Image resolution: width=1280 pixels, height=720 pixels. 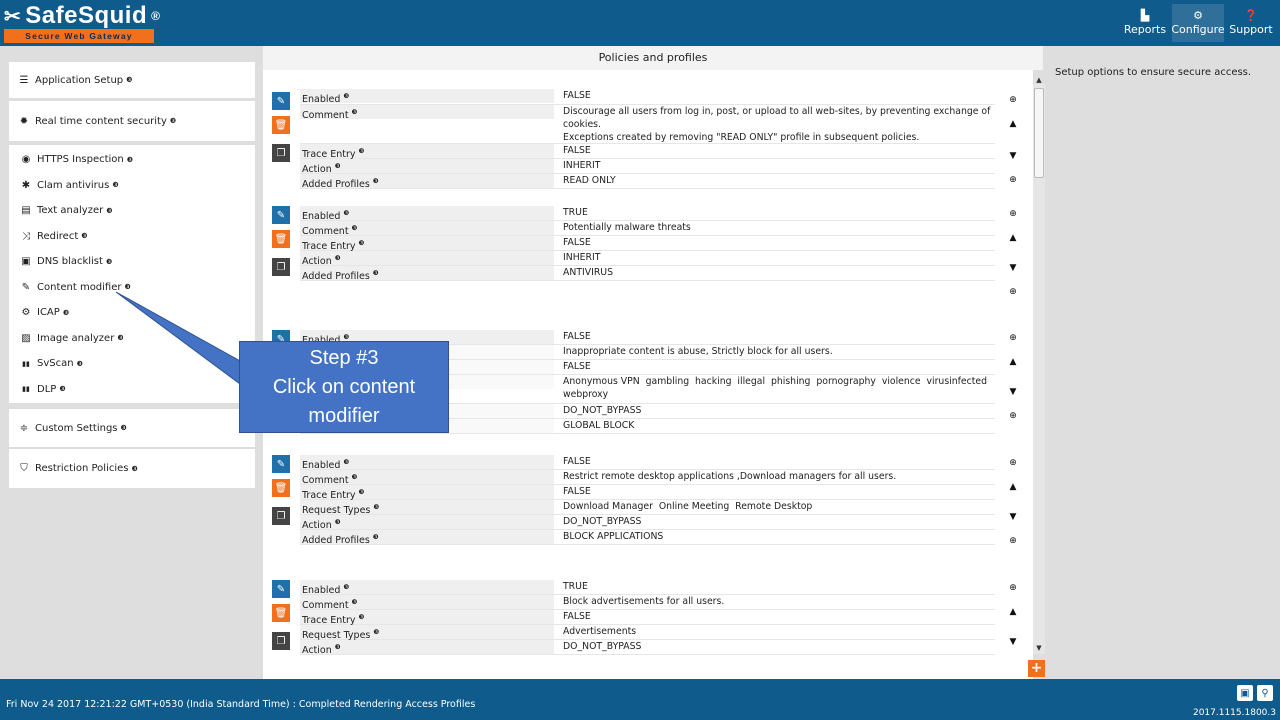 I want to click on safesquid-logo: ✂ SafeSquid ® Secure Web Gateway, so click(x=82, y=23).